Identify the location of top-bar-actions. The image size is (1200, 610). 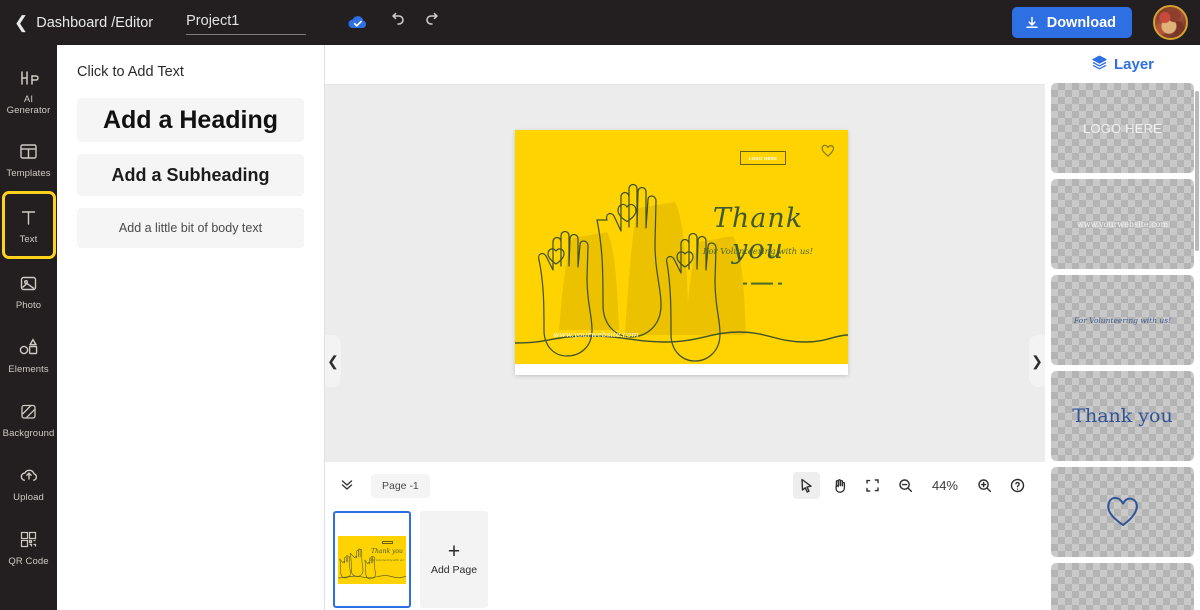
(394, 23).